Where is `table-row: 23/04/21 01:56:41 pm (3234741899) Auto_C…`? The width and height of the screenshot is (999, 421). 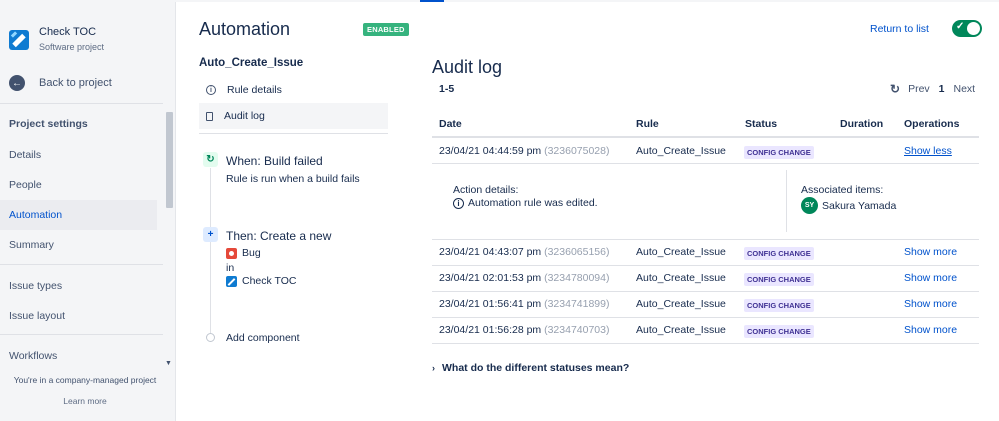 table-row: 23/04/21 01:56:41 pm (3234741899) Auto_C… is located at coordinates (705, 304).